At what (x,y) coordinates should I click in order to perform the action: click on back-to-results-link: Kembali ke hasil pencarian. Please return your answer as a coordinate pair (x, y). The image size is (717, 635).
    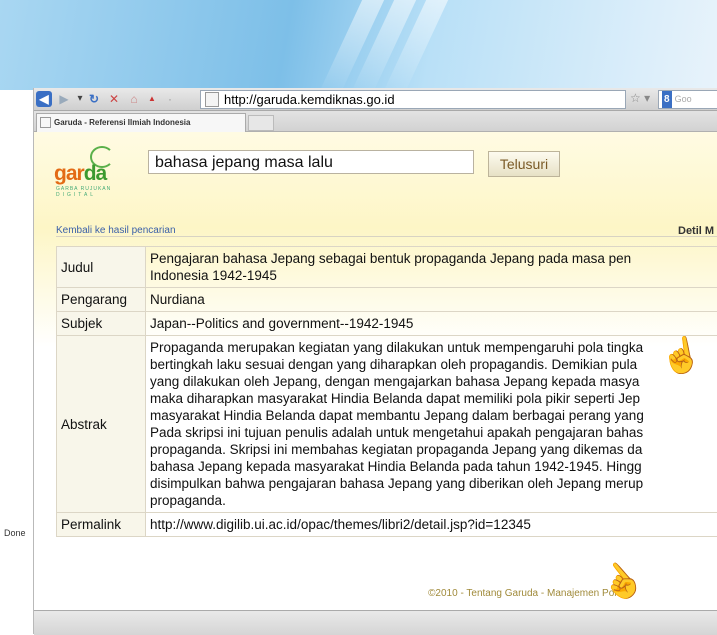
    Looking at the image, I should click on (116, 230).